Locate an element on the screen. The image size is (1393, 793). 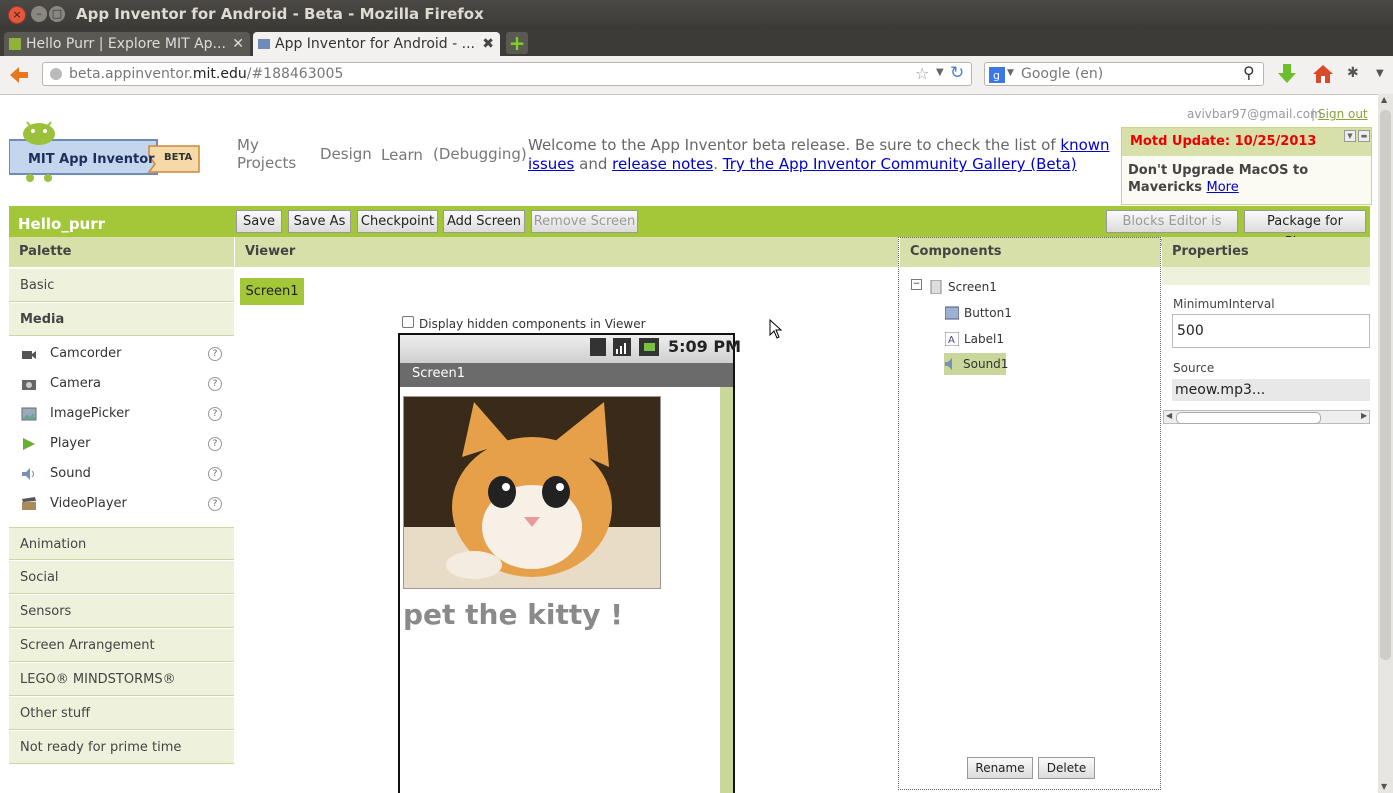
kitty-image is located at coordinates (532, 492).